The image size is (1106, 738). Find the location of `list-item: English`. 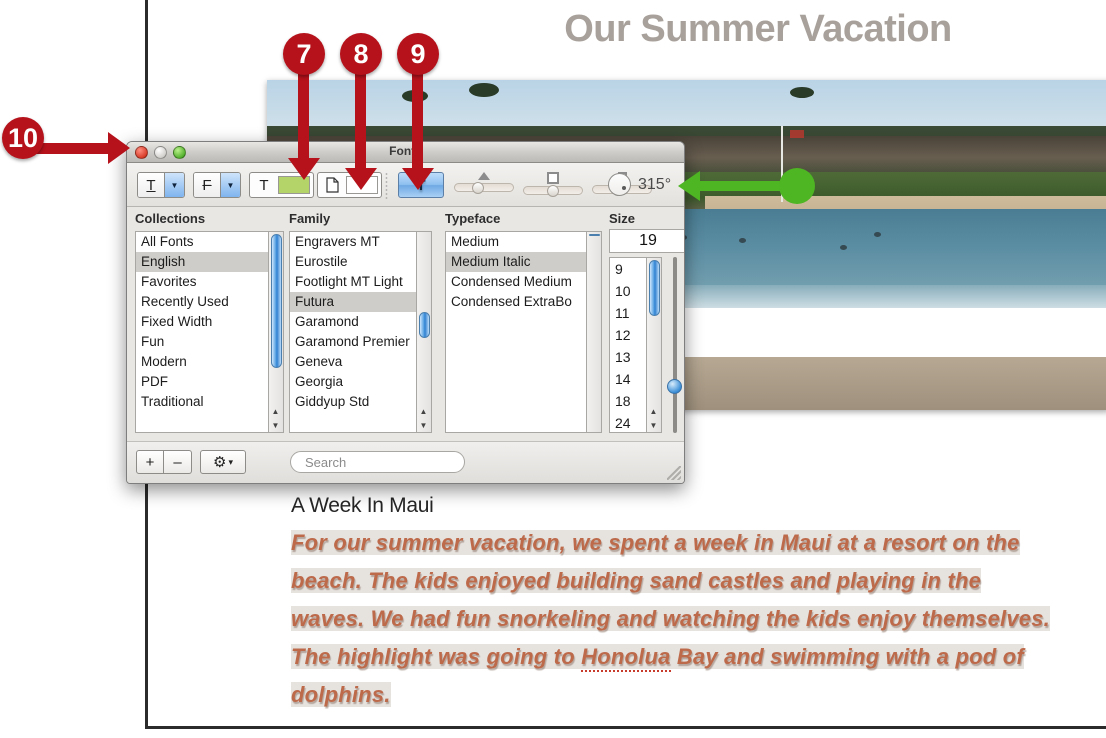

list-item: English is located at coordinates (202, 262).